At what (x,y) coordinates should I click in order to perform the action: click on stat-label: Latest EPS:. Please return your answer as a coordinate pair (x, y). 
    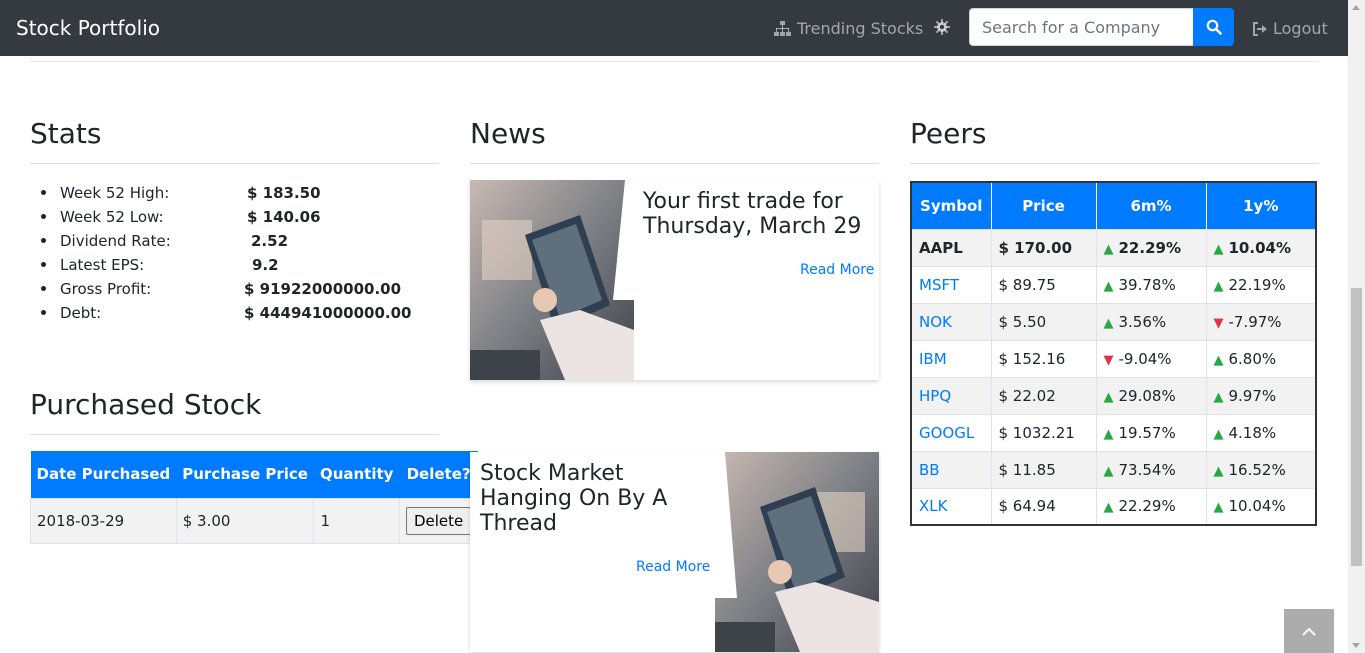
    Looking at the image, I should click on (102, 265).